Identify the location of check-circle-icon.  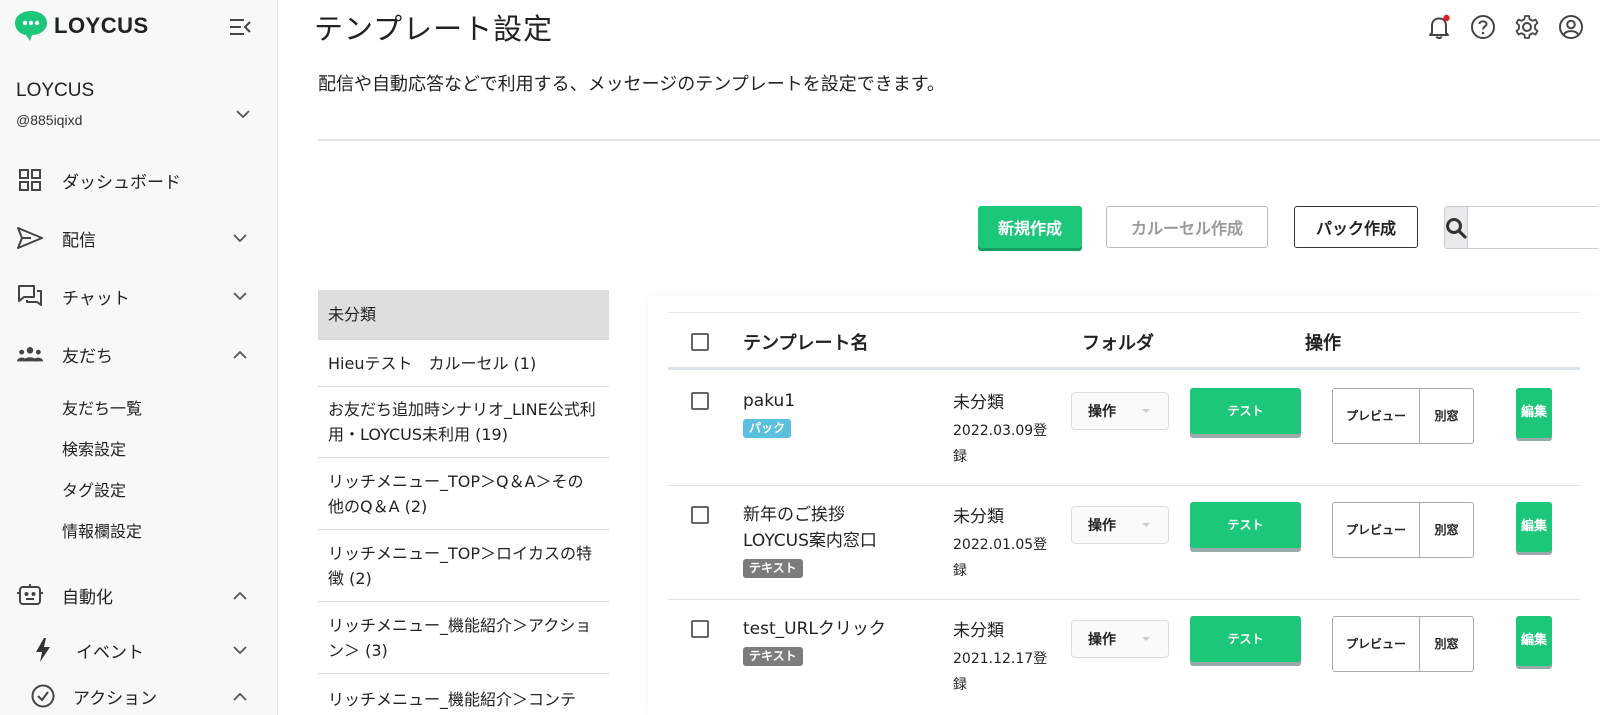
(43, 696).